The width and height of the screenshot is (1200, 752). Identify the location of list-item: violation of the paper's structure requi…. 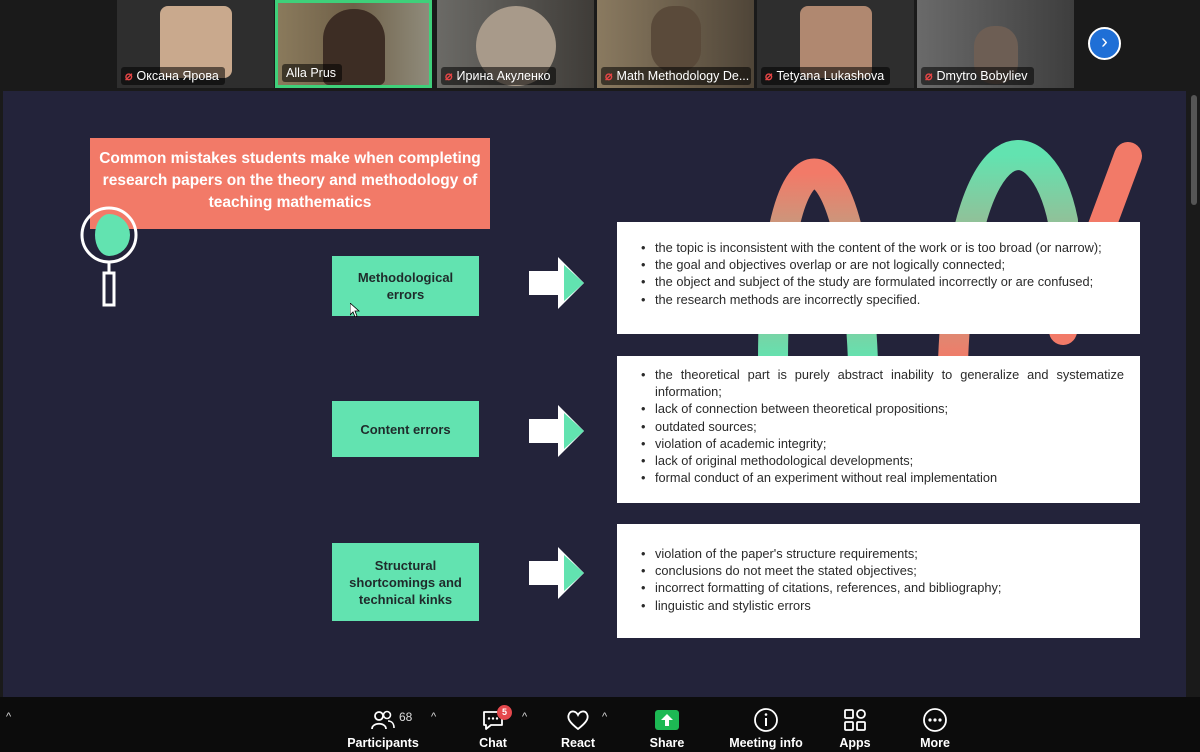
(882, 553).